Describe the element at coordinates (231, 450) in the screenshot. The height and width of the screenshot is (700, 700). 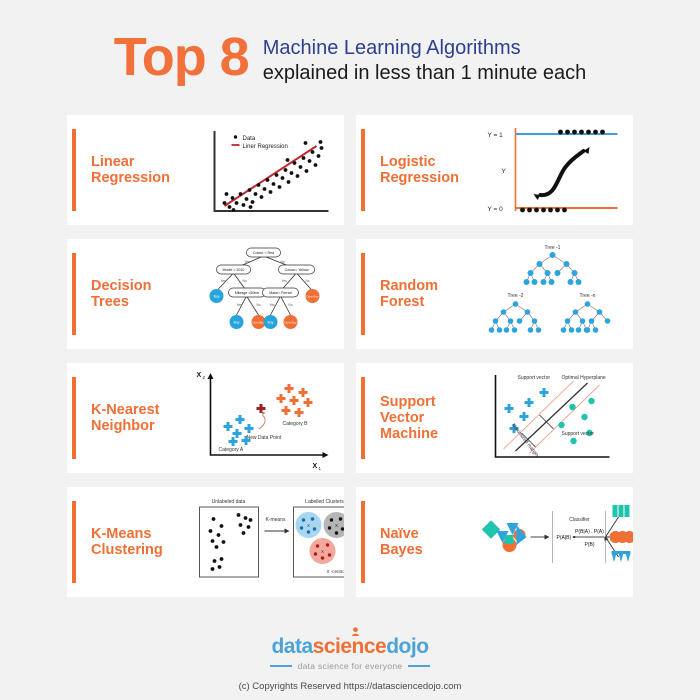
I see `label-category-a: Category A` at that location.